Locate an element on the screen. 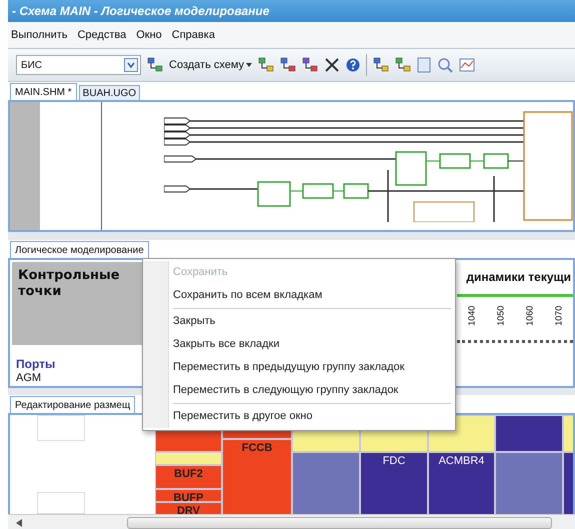  checkpoints-title: Контрольные точки is located at coordinates (69, 284).